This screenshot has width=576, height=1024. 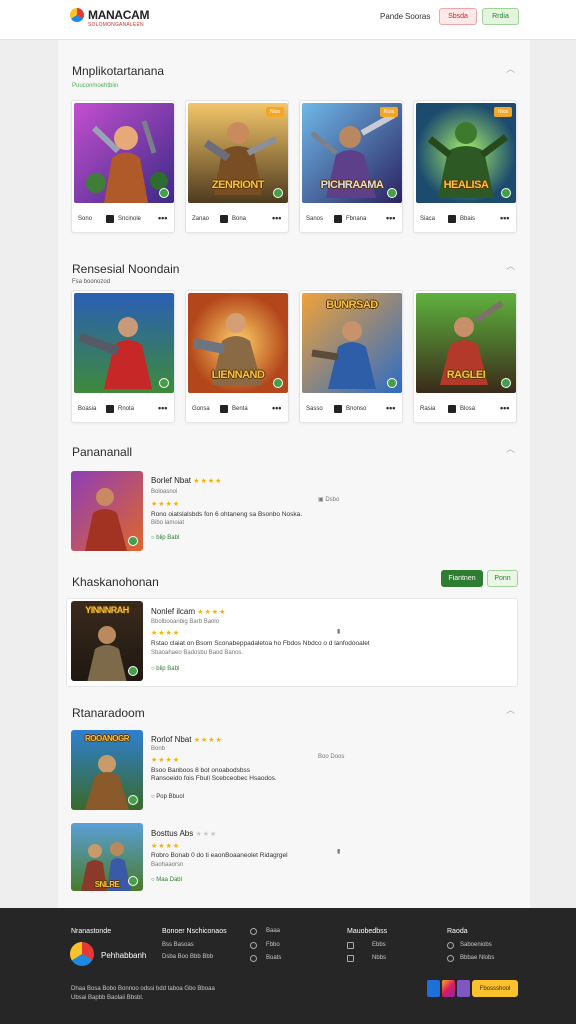 What do you see at coordinates (186, 480) in the screenshot?
I see `game-title: Borlef Nbat ★★★★` at bounding box center [186, 480].